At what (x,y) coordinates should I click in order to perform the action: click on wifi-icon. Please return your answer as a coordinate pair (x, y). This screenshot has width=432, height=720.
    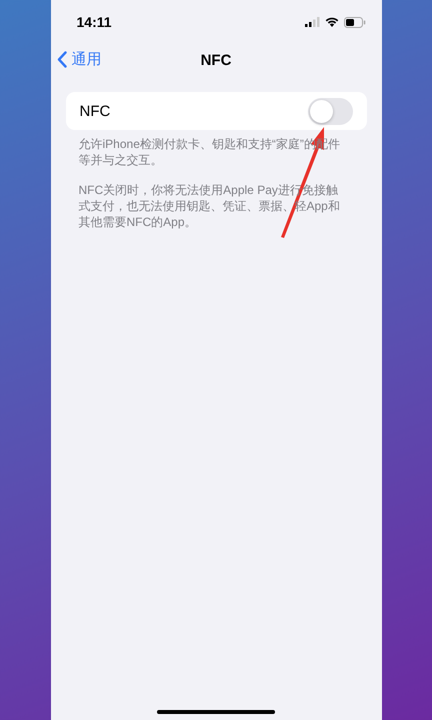
    Looking at the image, I should click on (331, 22).